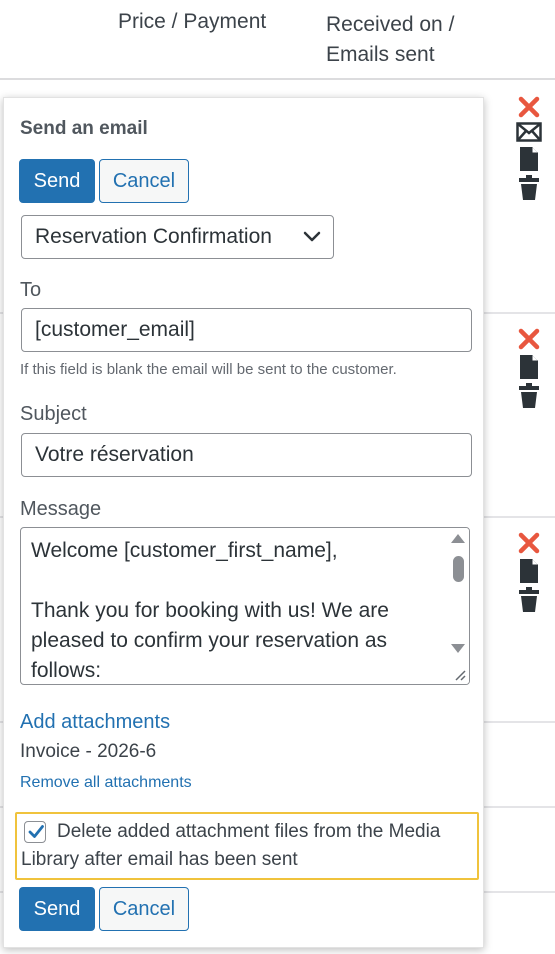 The height and width of the screenshot is (954, 555). What do you see at coordinates (57, 909) in the screenshot?
I see `send-button-bottom: Send` at bounding box center [57, 909].